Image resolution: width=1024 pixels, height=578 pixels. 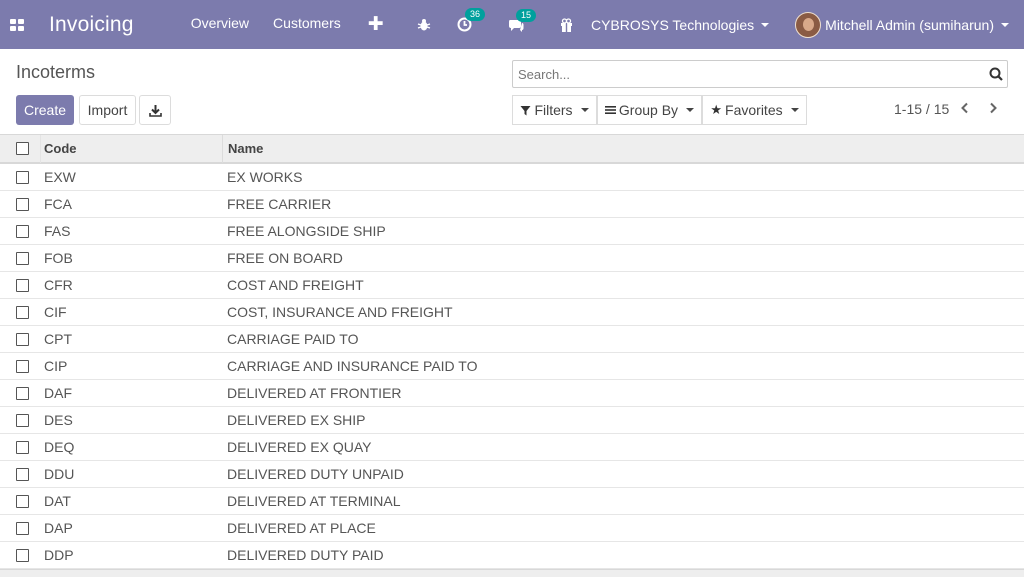 What do you see at coordinates (512, 312) in the screenshot?
I see `table-row: CIF COST, INSURANCE AND FREIGHT` at bounding box center [512, 312].